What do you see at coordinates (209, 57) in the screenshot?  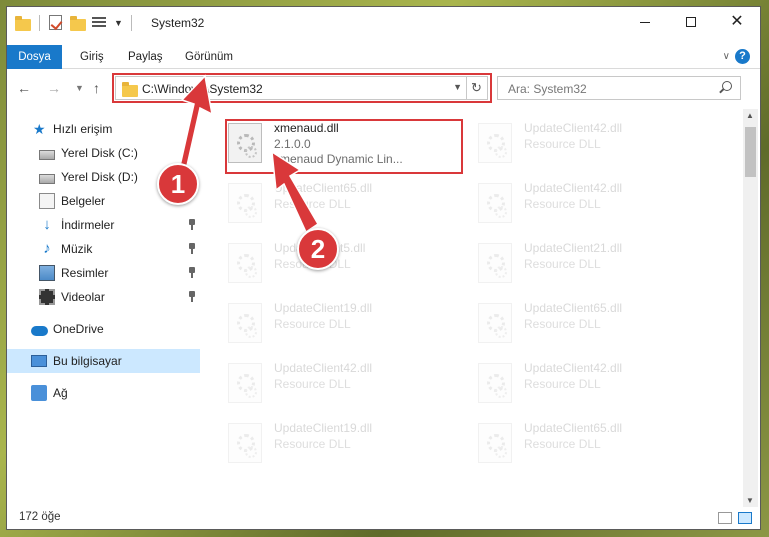 I see `tab-view: Görünüm` at bounding box center [209, 57].